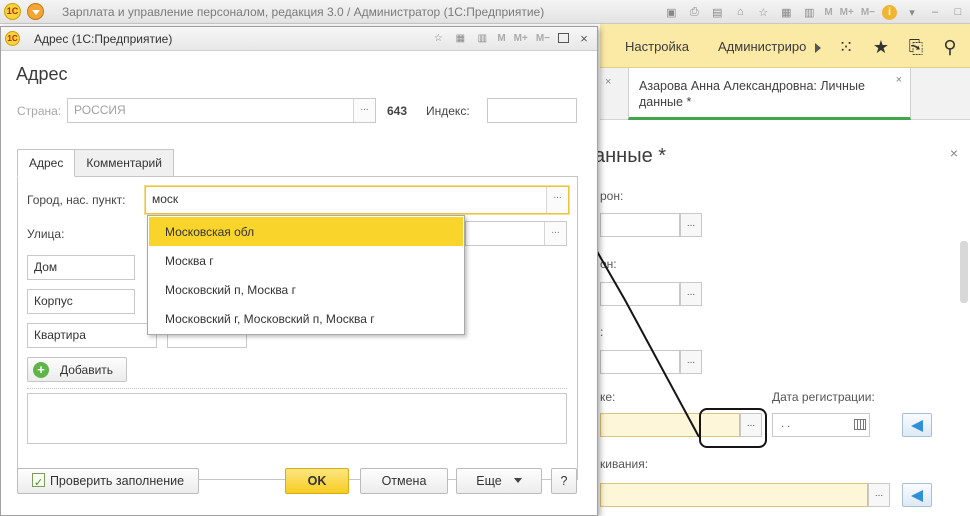 The width and height of the screenshot is (970, 516). Describe the element at coordinates (950, 47) in the screenshot. I see `search-icon: ⚲` at that location.